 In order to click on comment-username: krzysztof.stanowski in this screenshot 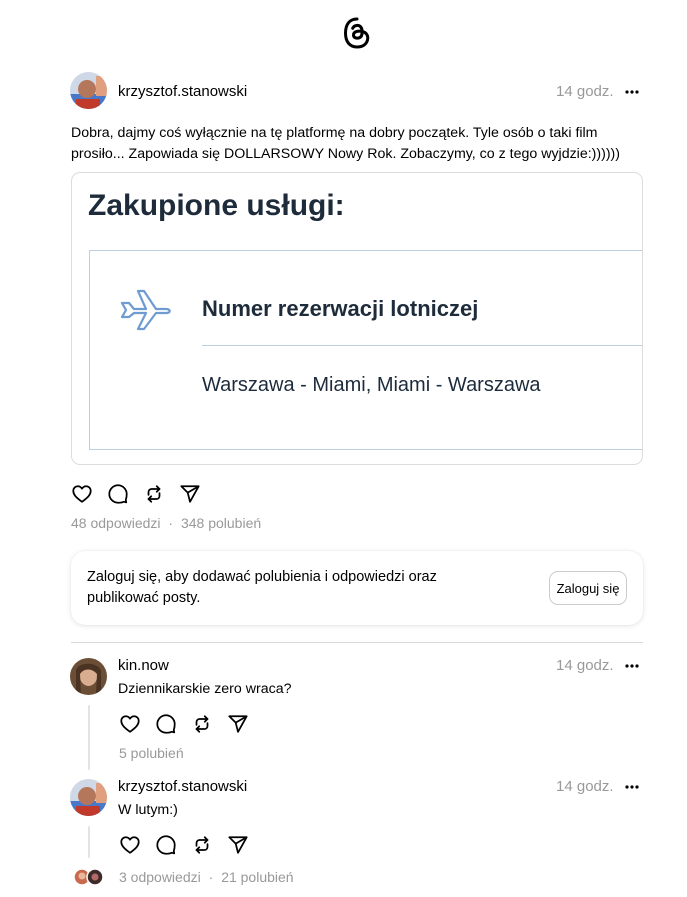, I will do `click(182, 786)`.